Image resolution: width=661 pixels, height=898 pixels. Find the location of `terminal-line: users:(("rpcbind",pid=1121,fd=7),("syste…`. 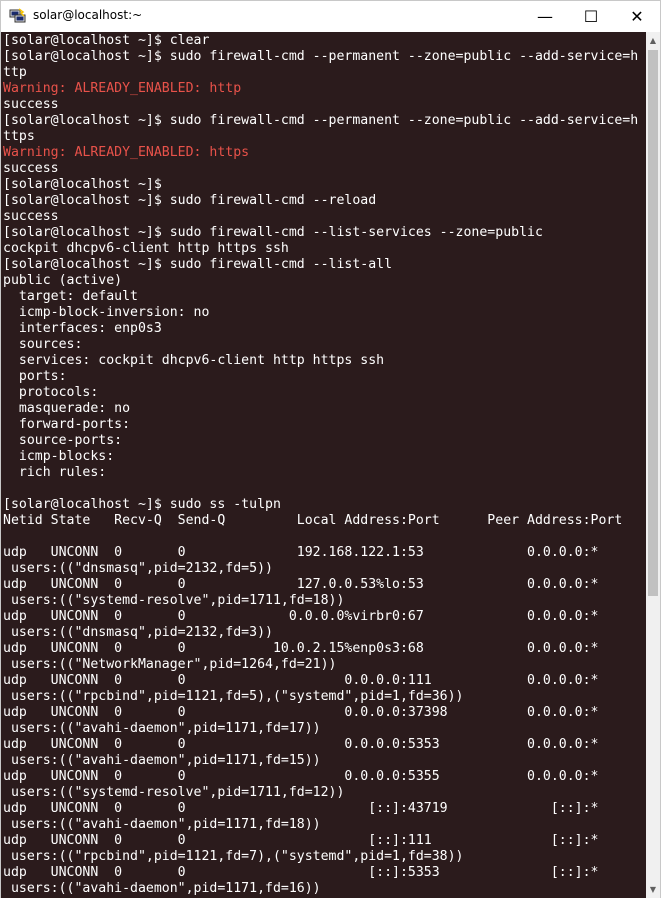

terminal-line: users:(("rpcbind",pid=1121,fd=7),("syste… is located at coordinates (233, 856).